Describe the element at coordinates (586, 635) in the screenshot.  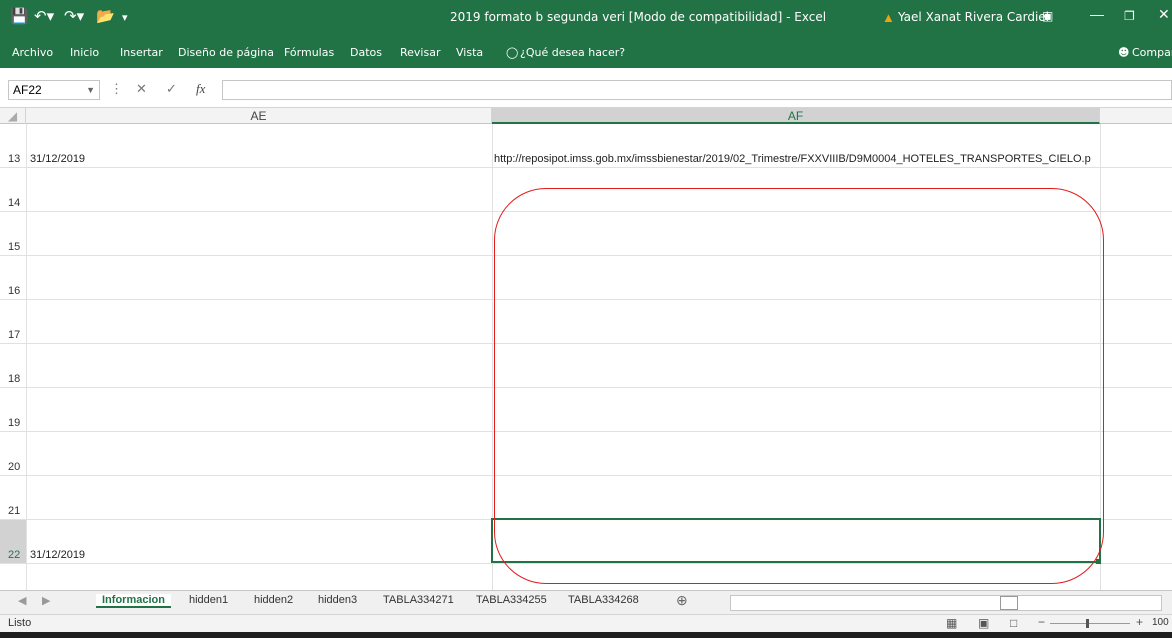
I see `taskbar-strip` at that location.